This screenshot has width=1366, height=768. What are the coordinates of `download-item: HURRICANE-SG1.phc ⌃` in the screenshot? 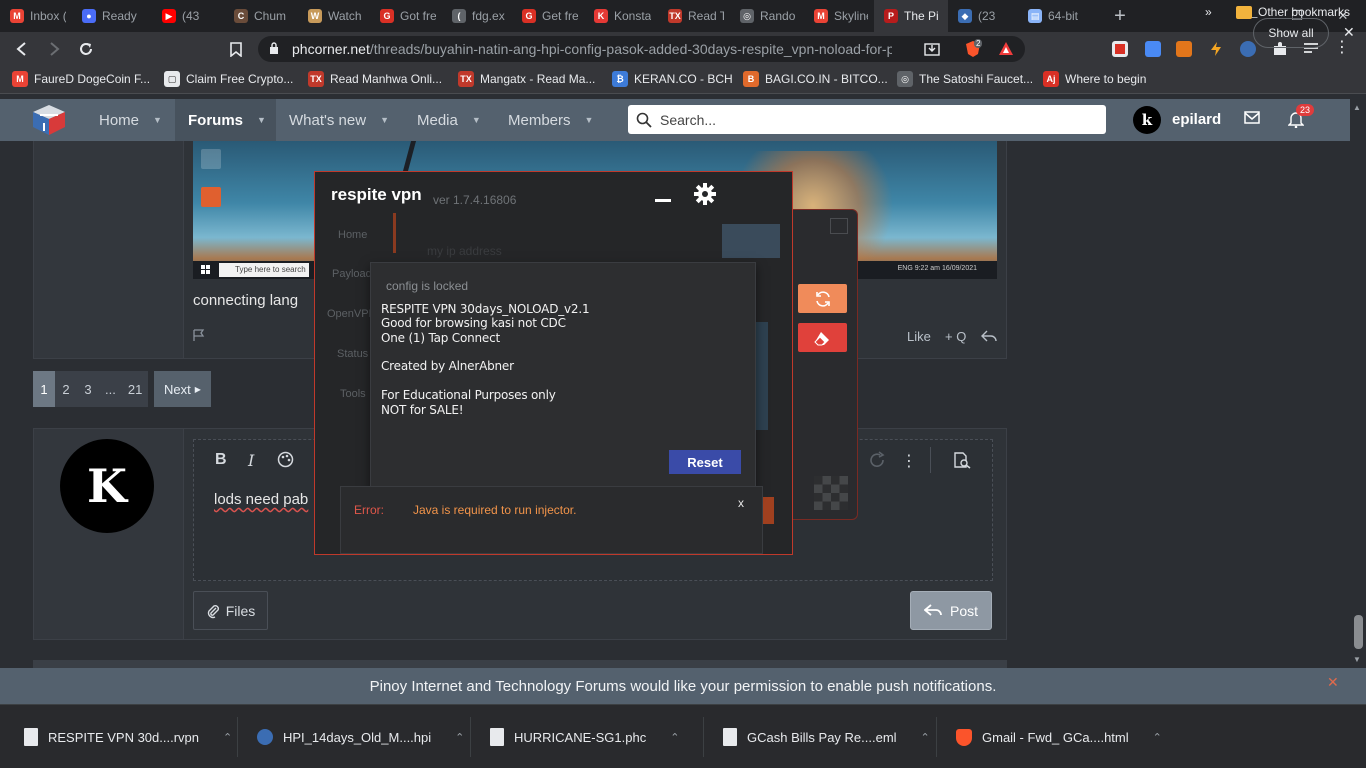 It's located at (584, 736).